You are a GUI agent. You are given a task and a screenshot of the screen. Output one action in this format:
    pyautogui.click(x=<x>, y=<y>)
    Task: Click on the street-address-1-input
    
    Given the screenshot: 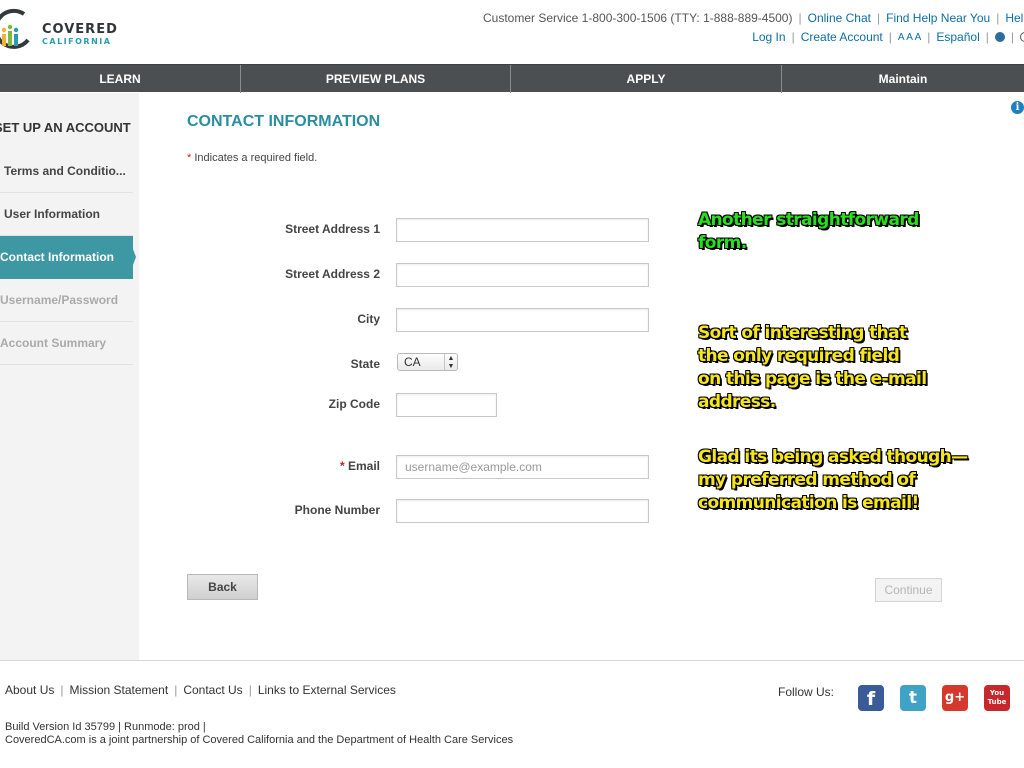 What is the action you would take?
    pyautogui.click(x=522, y=230)
    